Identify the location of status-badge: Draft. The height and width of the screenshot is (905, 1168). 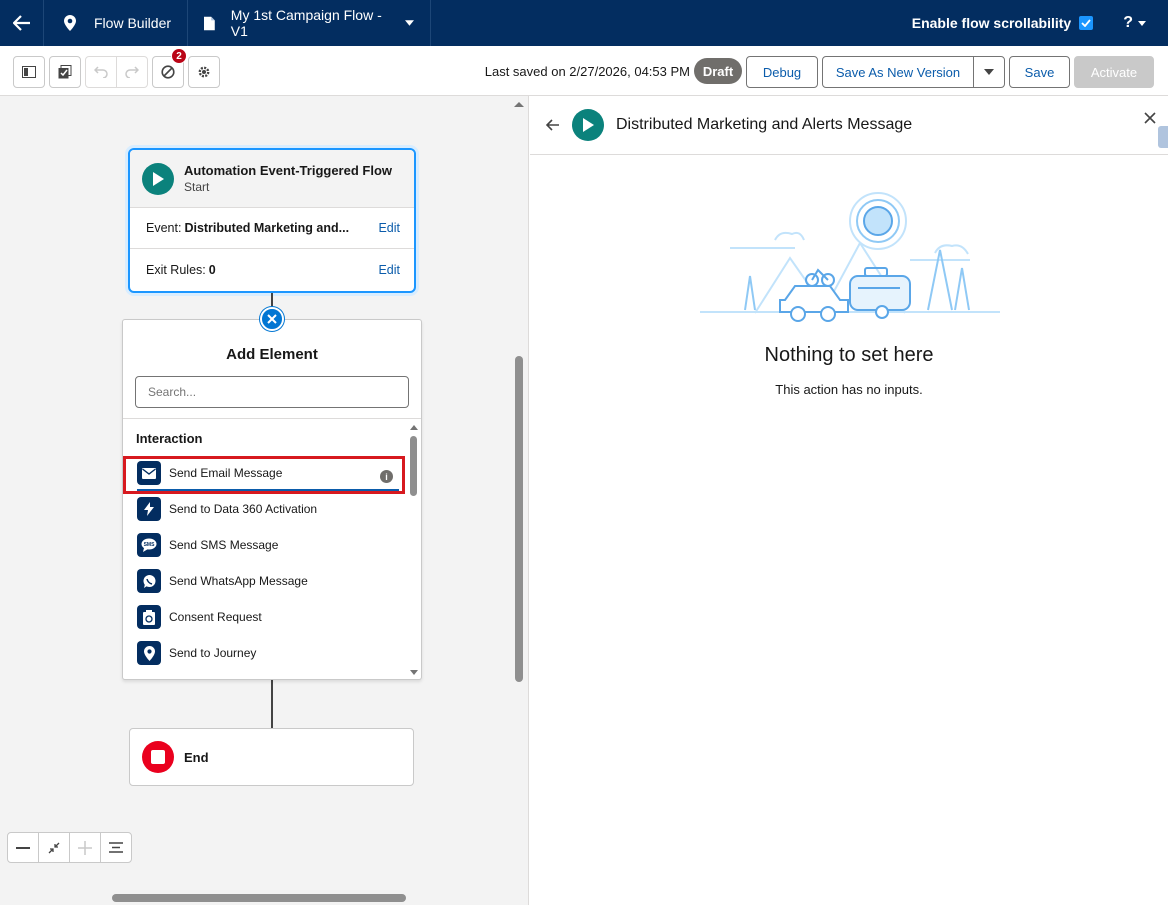
(718, 71).